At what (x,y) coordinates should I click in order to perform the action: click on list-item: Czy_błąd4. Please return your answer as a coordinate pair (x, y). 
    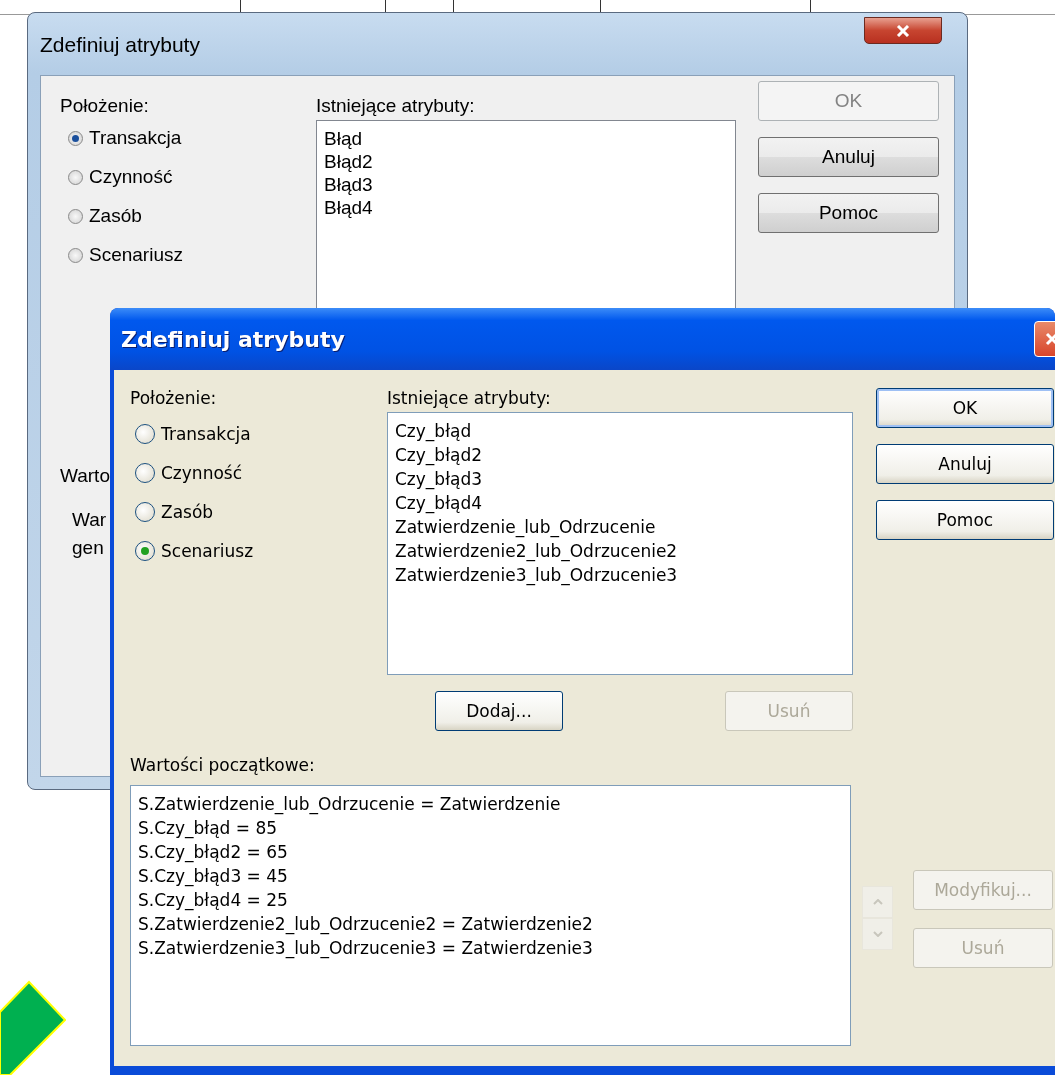
    Looking at the image, I should click on (620, 503).